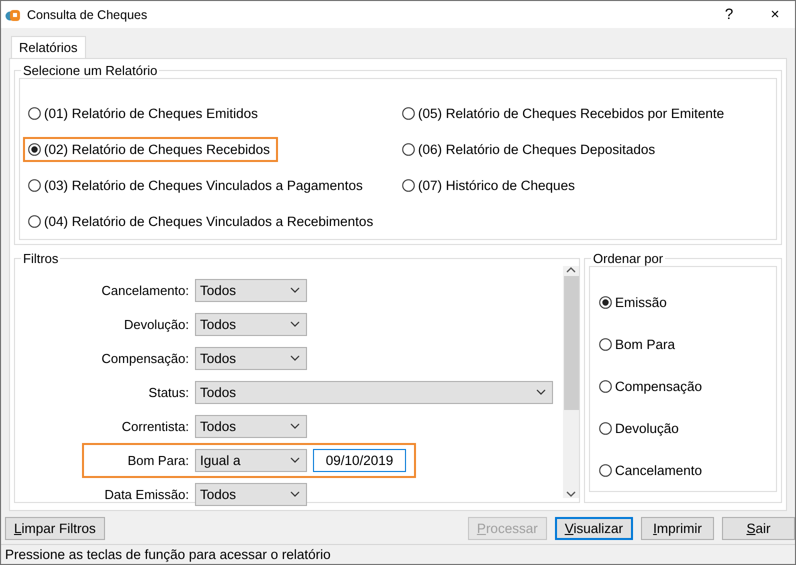 This screenshot has height=565, width=796. I want to click on field-label: Devolução:, so click(155, 324).